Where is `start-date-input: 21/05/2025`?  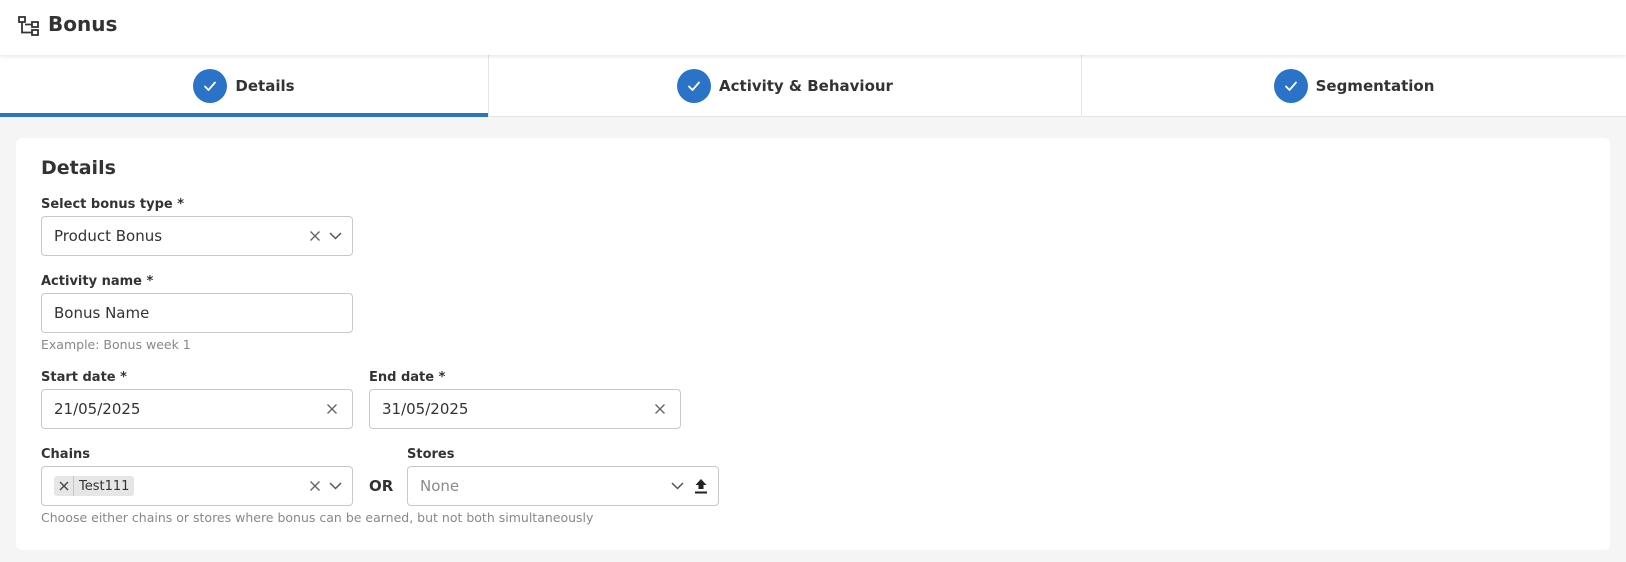
start-date-input: 21/05/2025 is located at coordinates (197, 409).